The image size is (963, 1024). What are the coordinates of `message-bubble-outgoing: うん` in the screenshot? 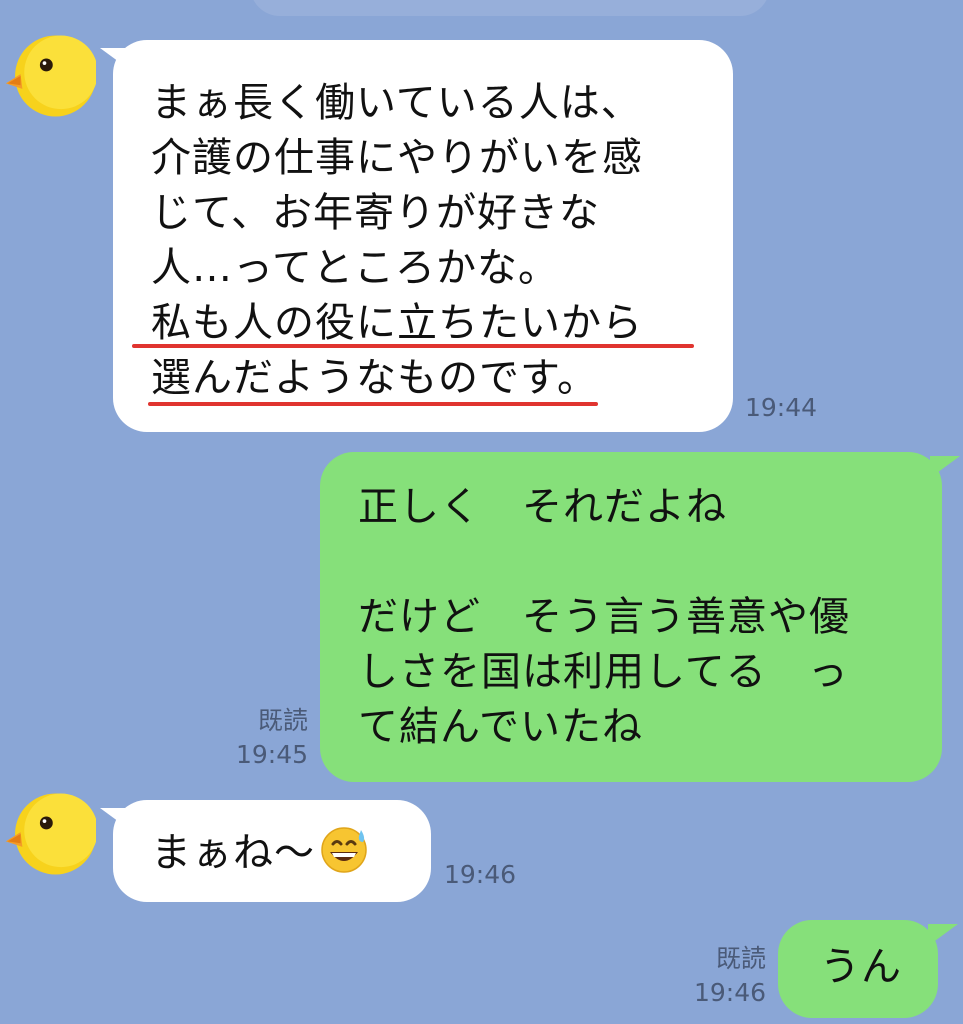 It's located at (858, 969).